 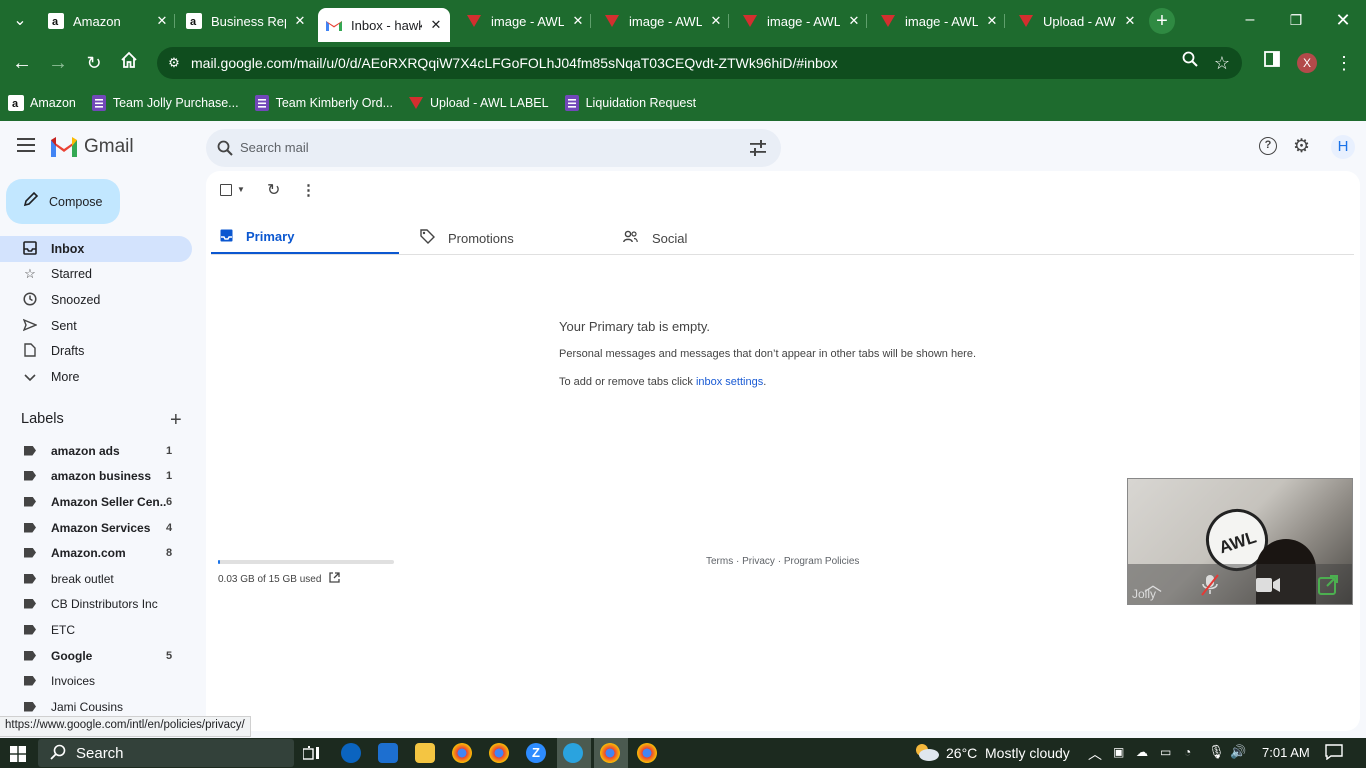 What do you see at coordinates (351, 753) in the screenshot?
I see `edge-icon` at bounding box center [351, 753].